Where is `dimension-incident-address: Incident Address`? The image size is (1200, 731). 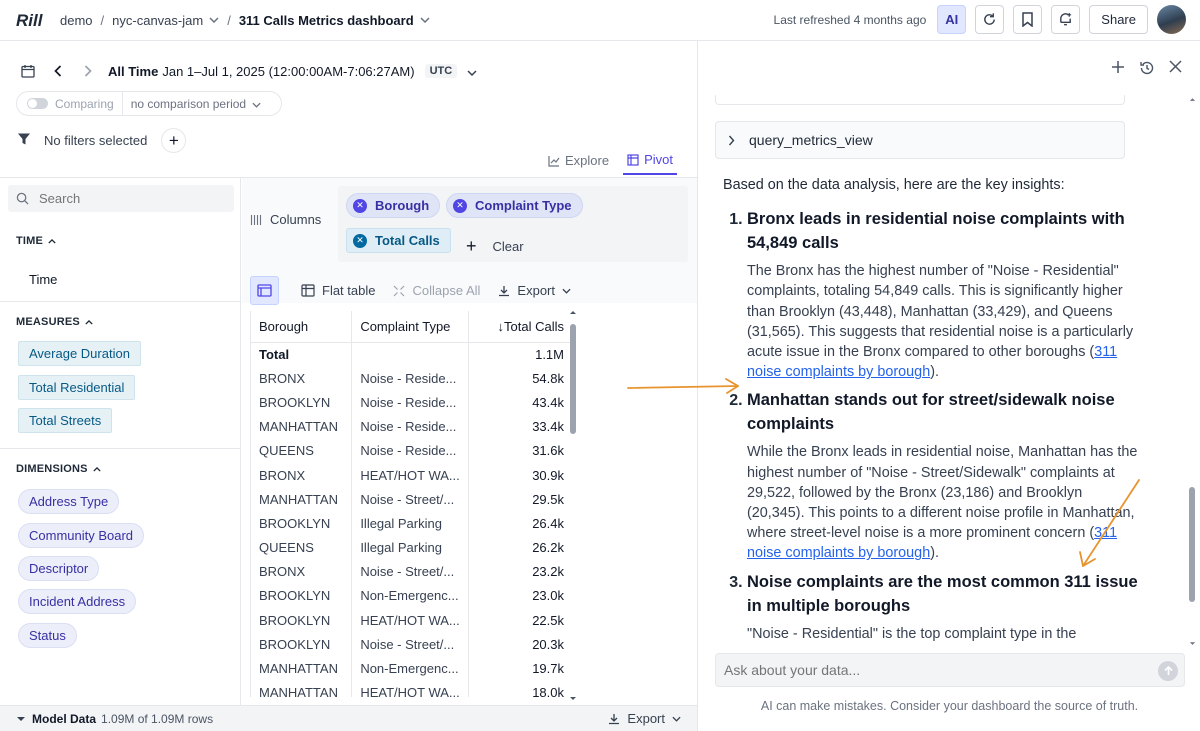 dimension-incident-address: Incident Address is located at coordinates (77, 601).